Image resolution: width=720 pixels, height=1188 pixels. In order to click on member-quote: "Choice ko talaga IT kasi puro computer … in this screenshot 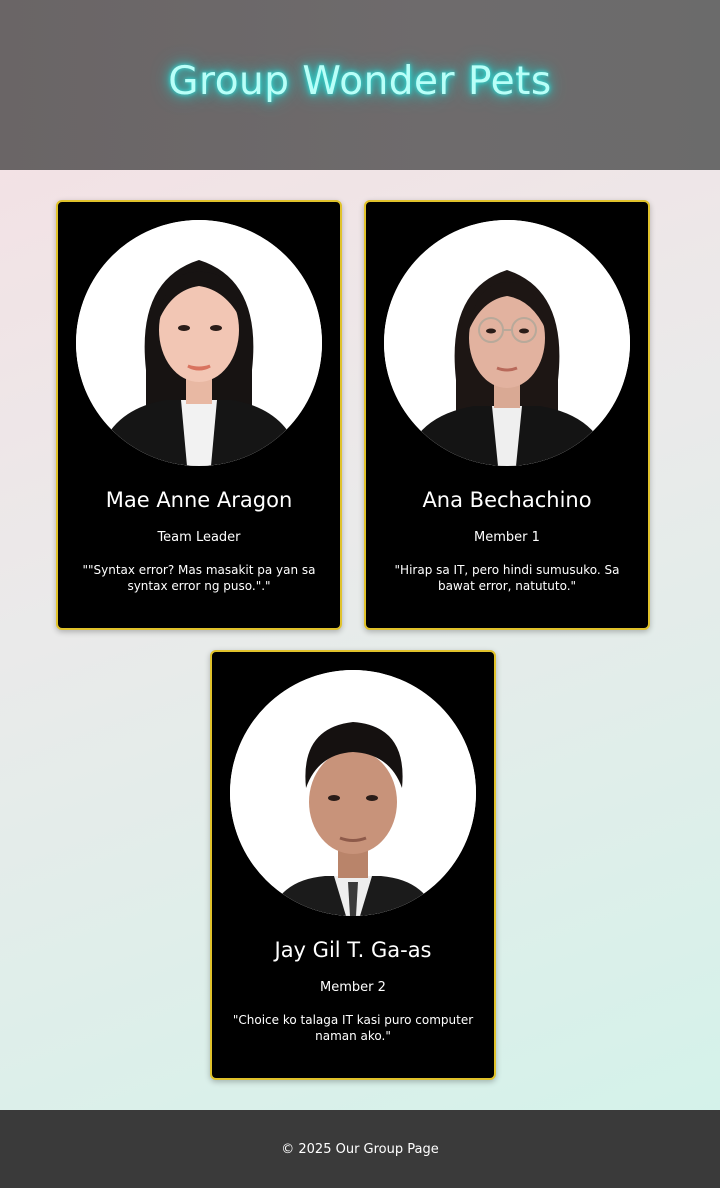, I will do `click(353, 1028)`.